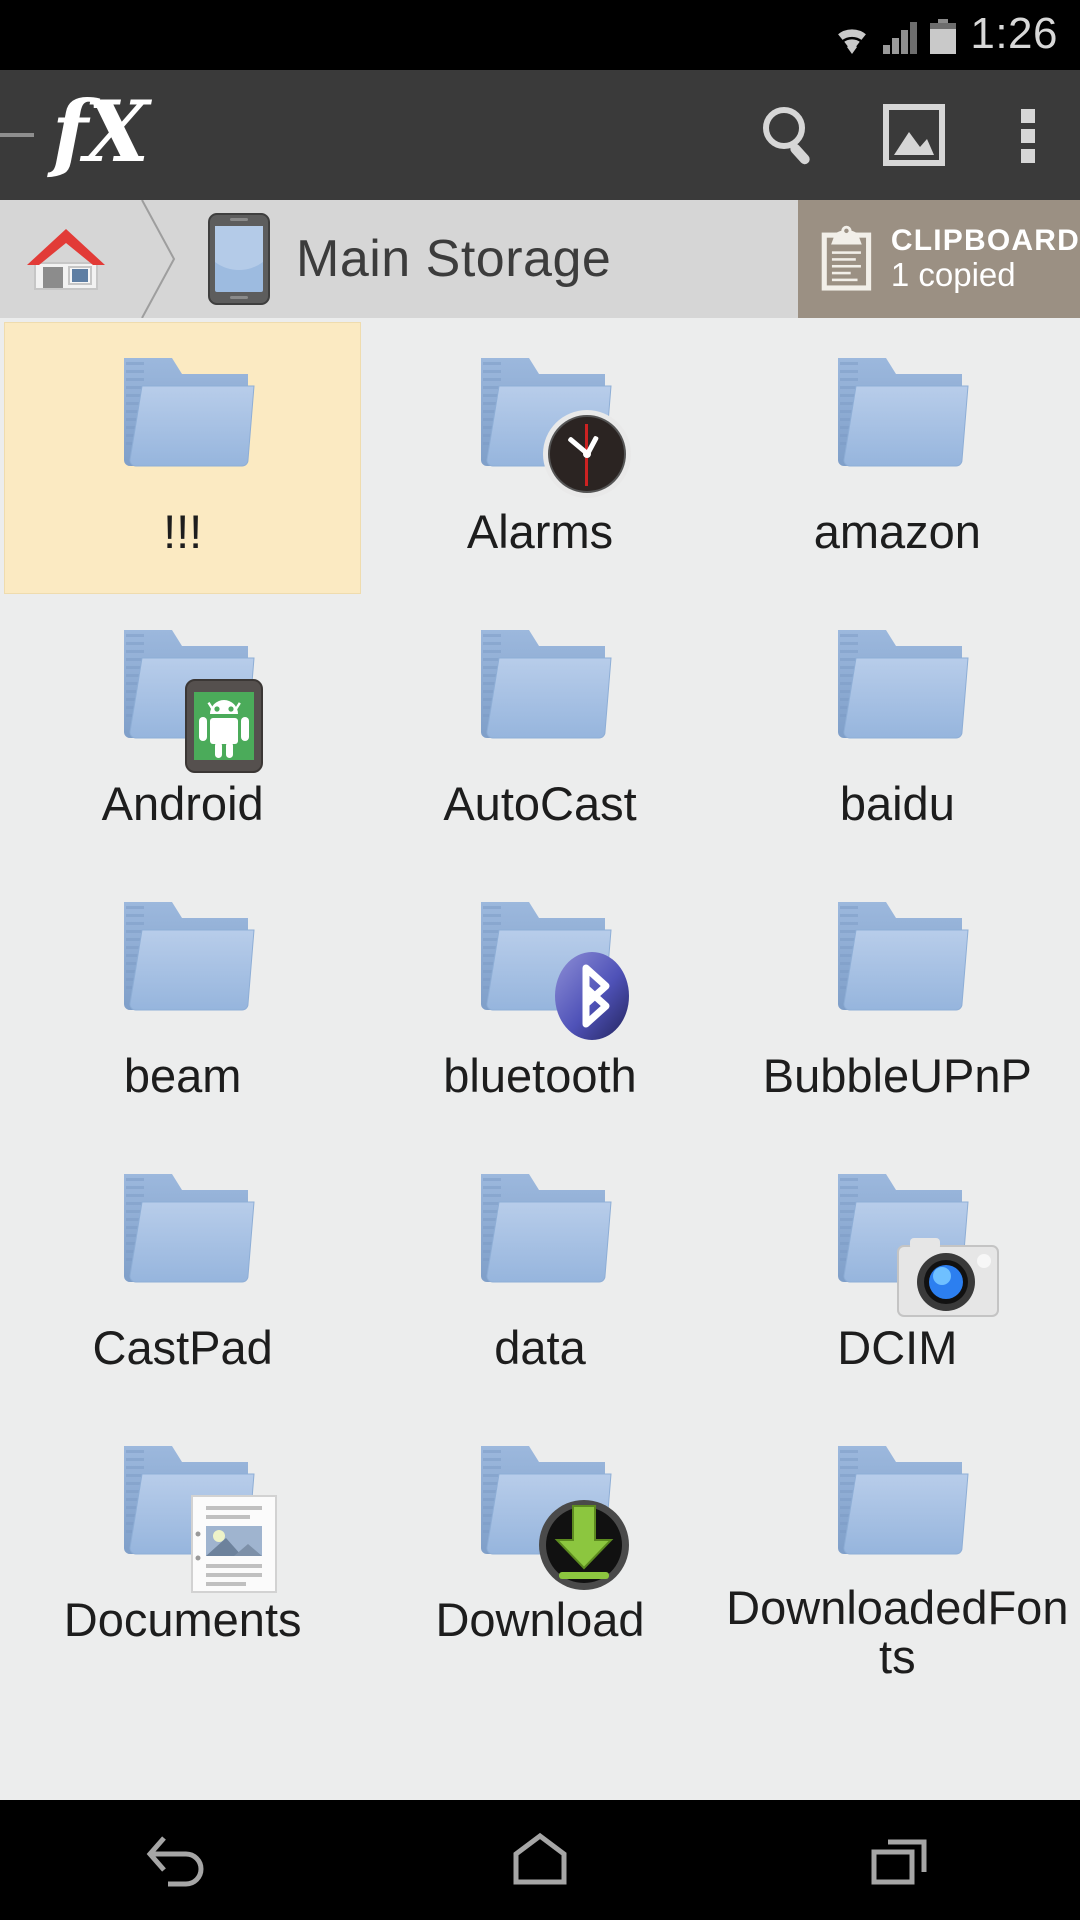  I want to click on file-grid-item: BubbleUPnP, so click(897, 1002).